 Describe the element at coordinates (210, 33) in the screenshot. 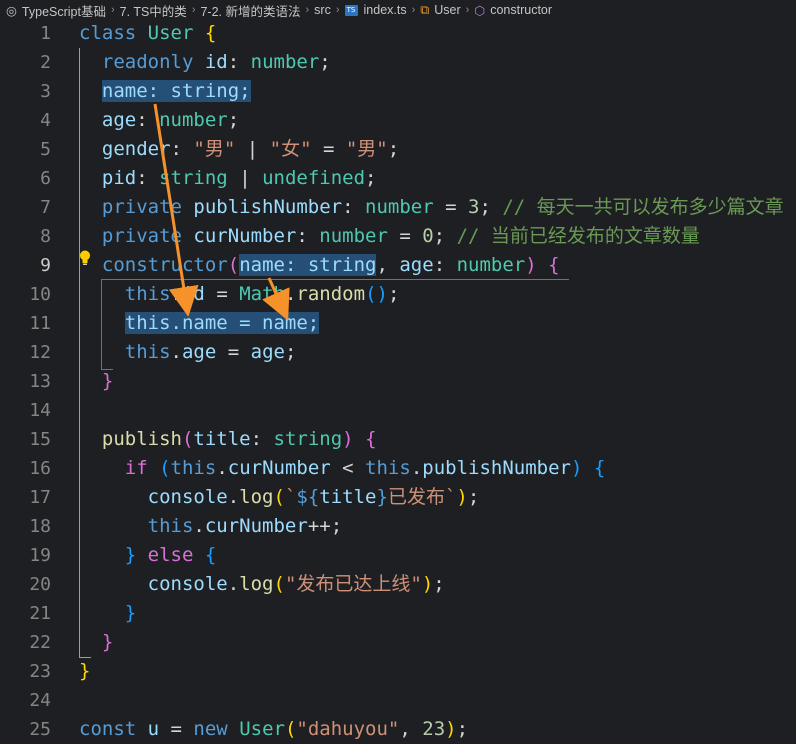

I see `code-token: {` at that location.